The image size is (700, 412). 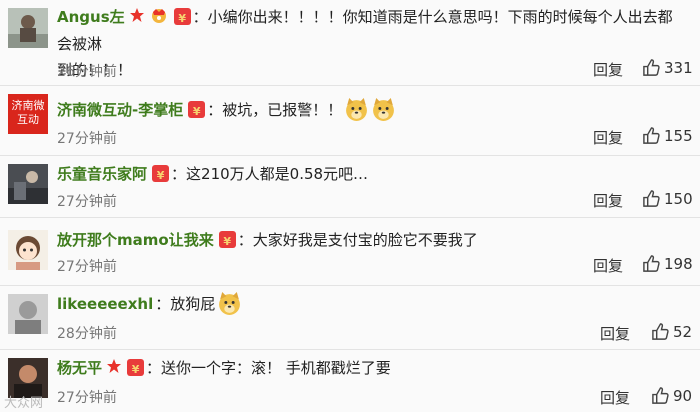 I want to click on like-button: 90, so click(x=671, y=395).